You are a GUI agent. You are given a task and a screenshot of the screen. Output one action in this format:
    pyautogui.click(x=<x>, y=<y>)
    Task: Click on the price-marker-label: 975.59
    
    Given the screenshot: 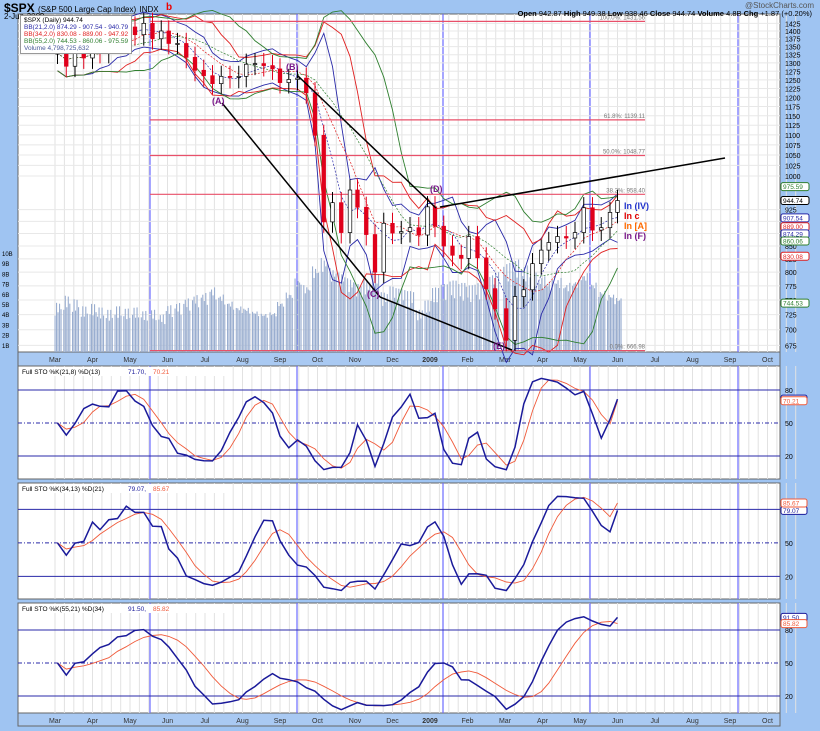 What is the action you would take?
    pyautogui.click(x=793, y=187)
    